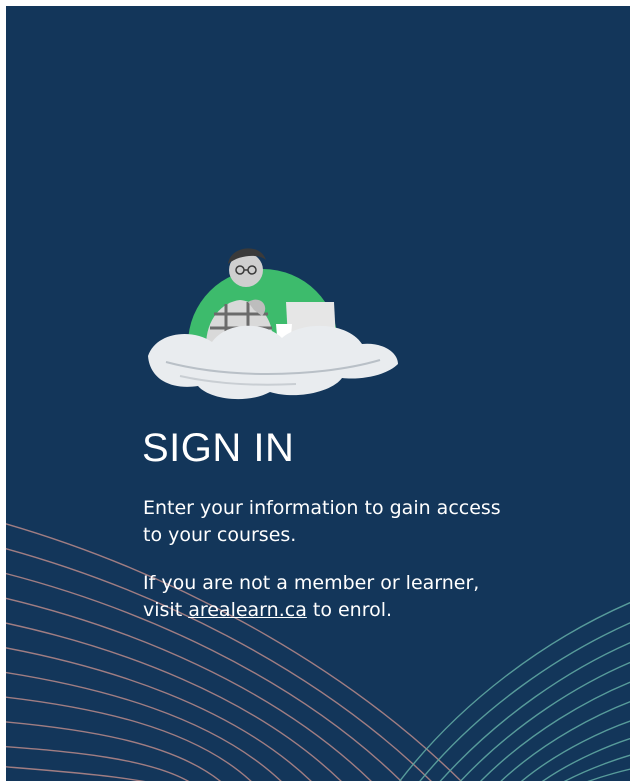  What do you see at coordinates (218, 448) in the screenshot?
I see `page-title: SIGN IN` at bounding box center [218, 448].